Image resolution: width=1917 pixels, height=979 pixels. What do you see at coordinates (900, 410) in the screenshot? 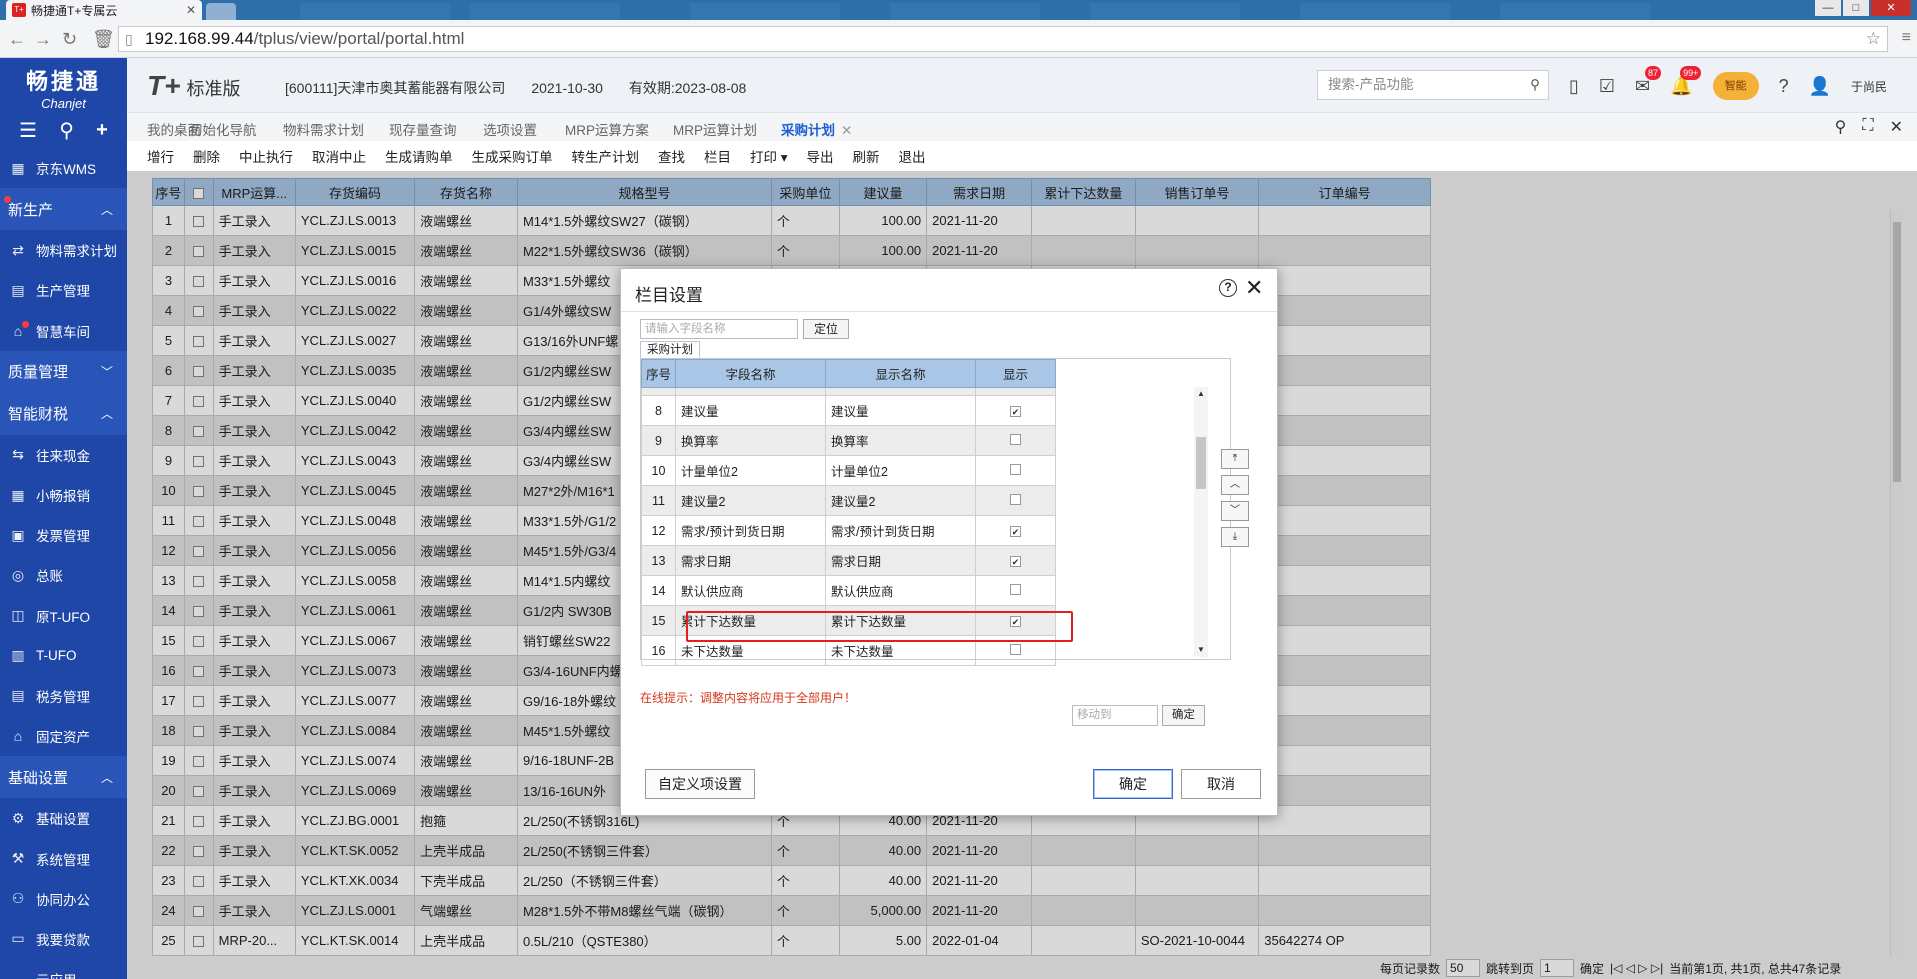
I see `display-name: 建议量` at bounding box center [900, 410].